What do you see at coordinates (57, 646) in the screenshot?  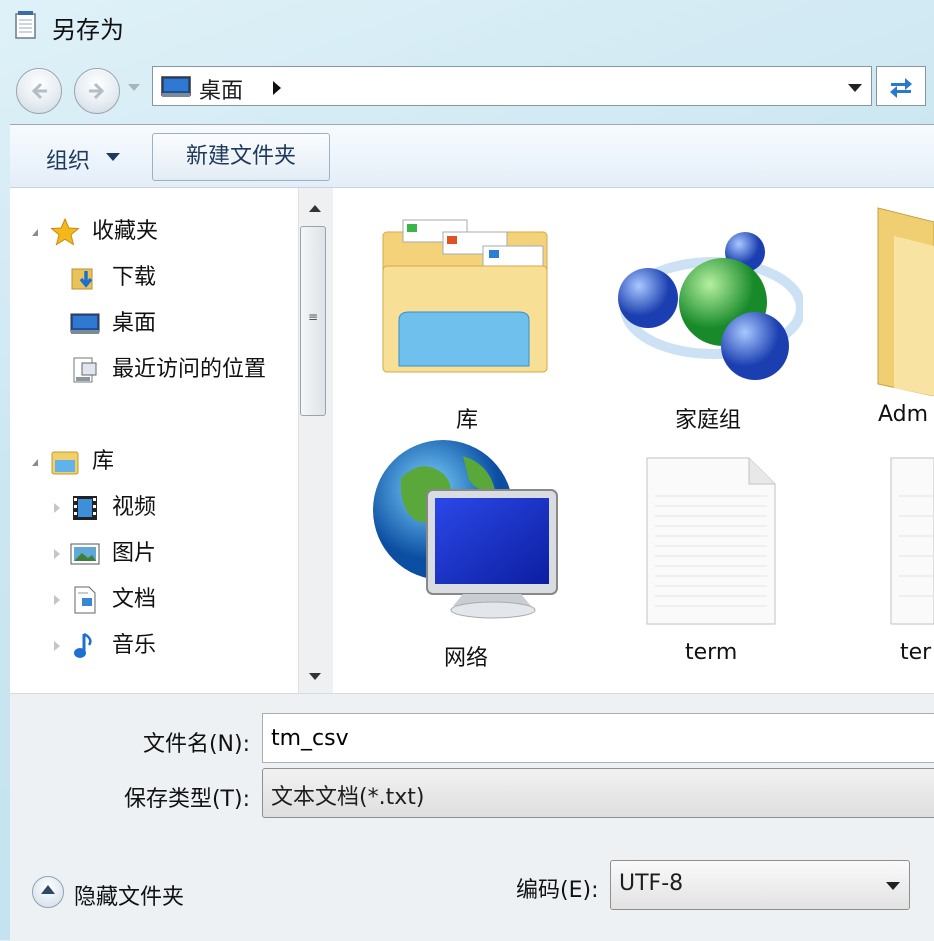 I see `expand-music-icon` at bounding box center [57, 646].